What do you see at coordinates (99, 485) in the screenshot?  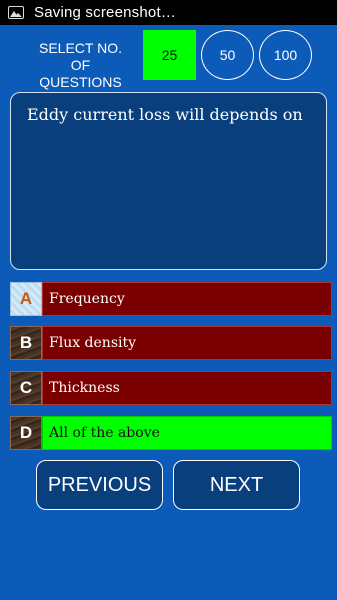 I see `previous-button: PREVIOUS` at bounding box center [99, 485].